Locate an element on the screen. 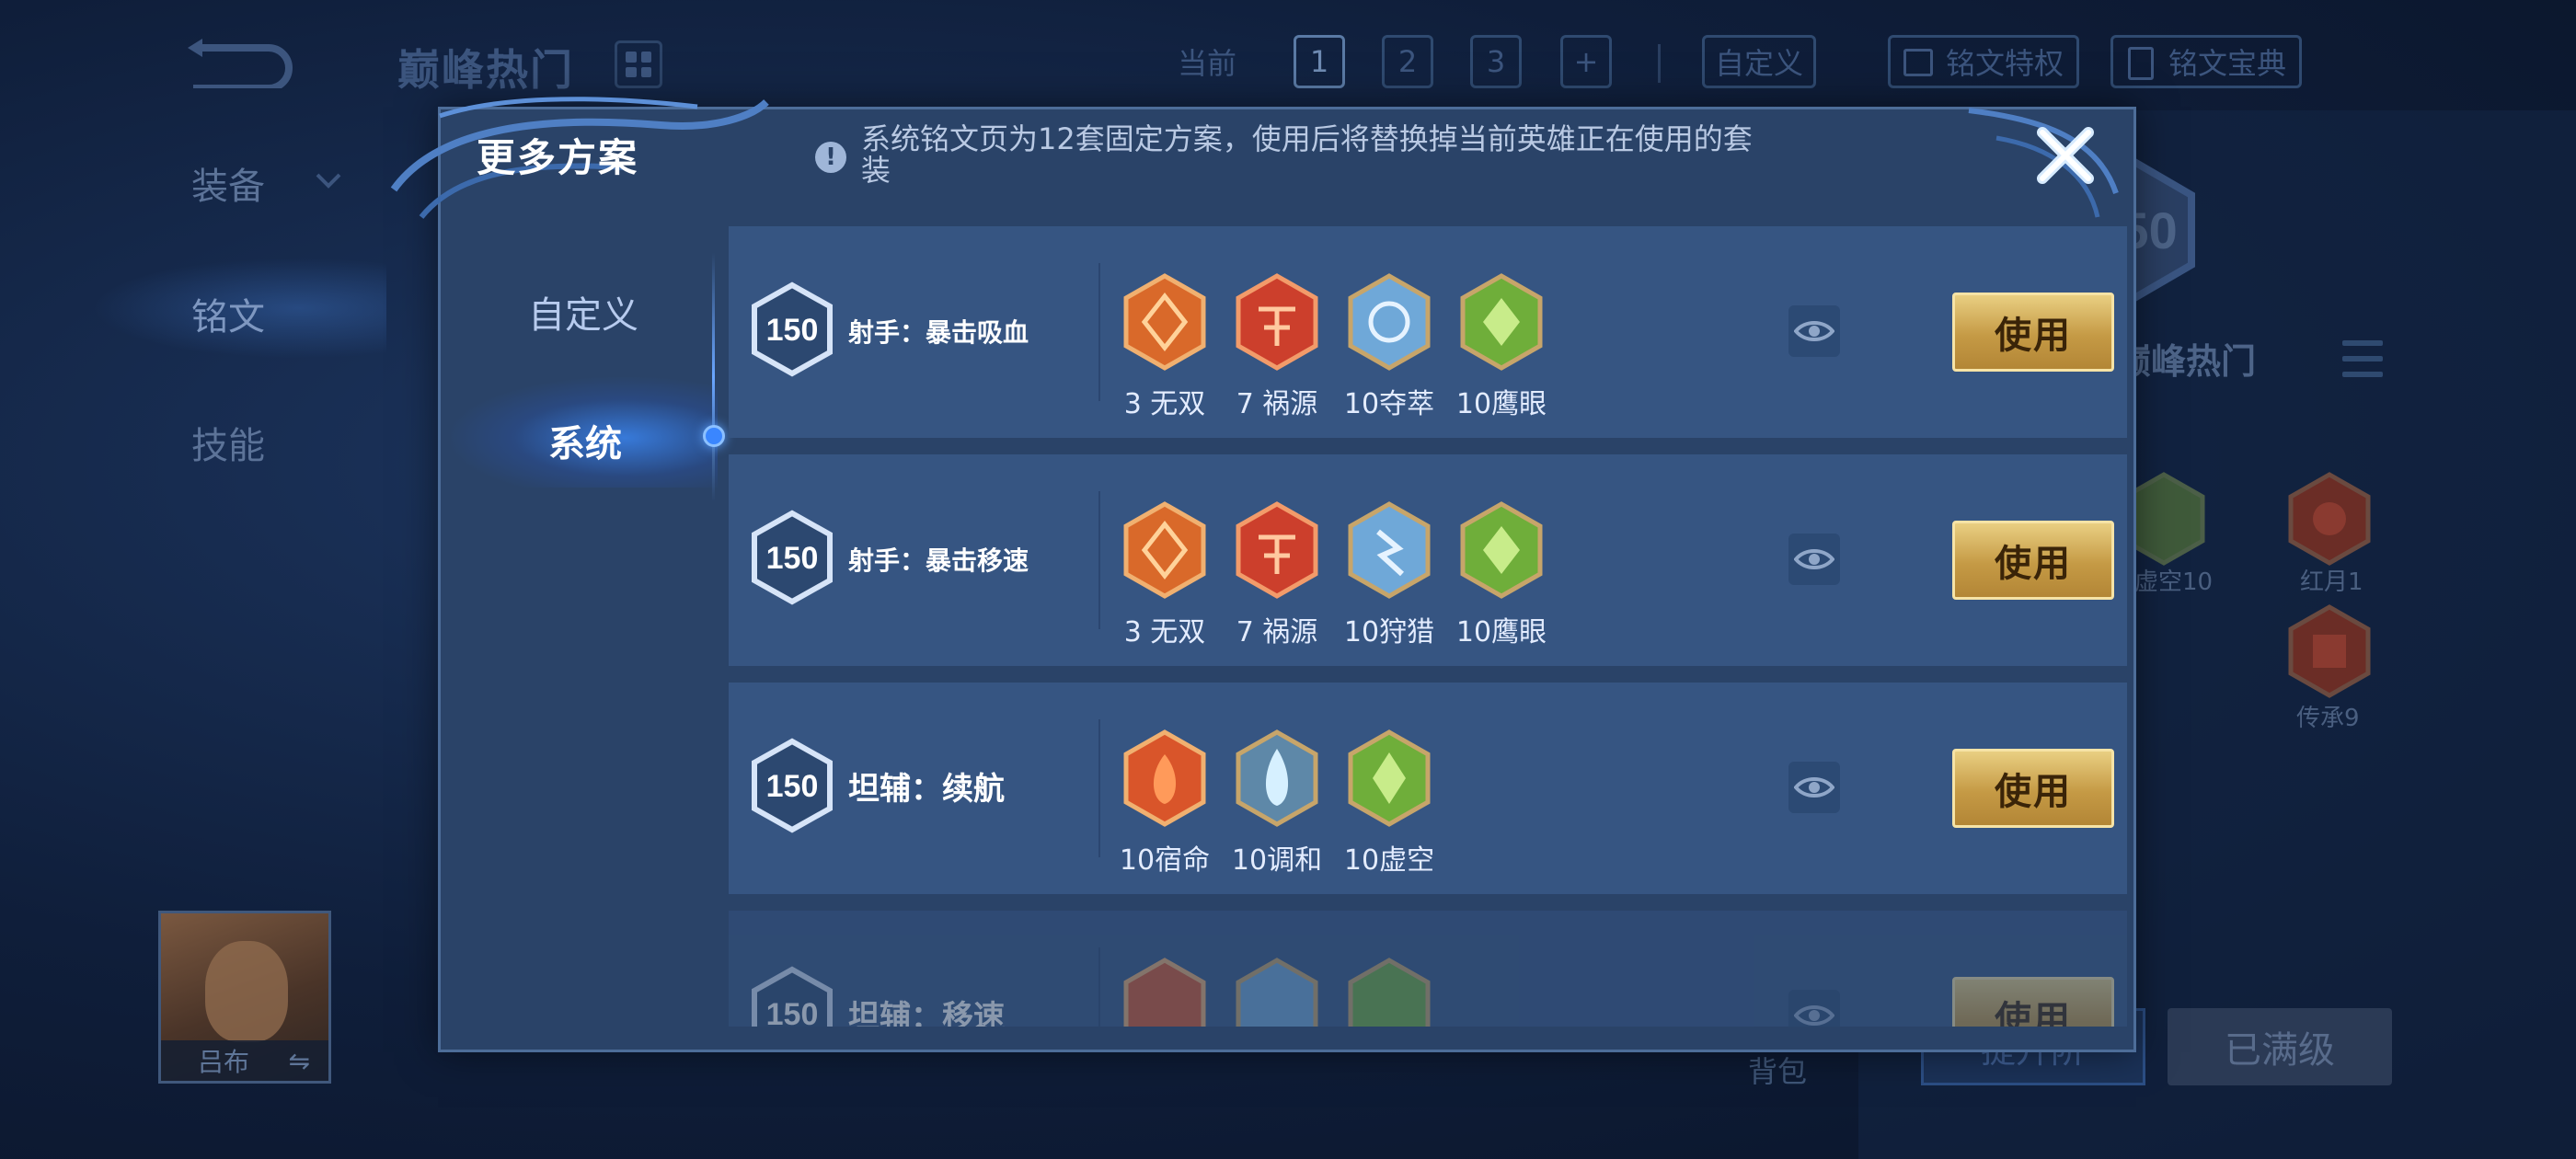 Image resolution: width=2576 pixels, height=1159 pixels. list-icon is located at coordinates (2362, 358).